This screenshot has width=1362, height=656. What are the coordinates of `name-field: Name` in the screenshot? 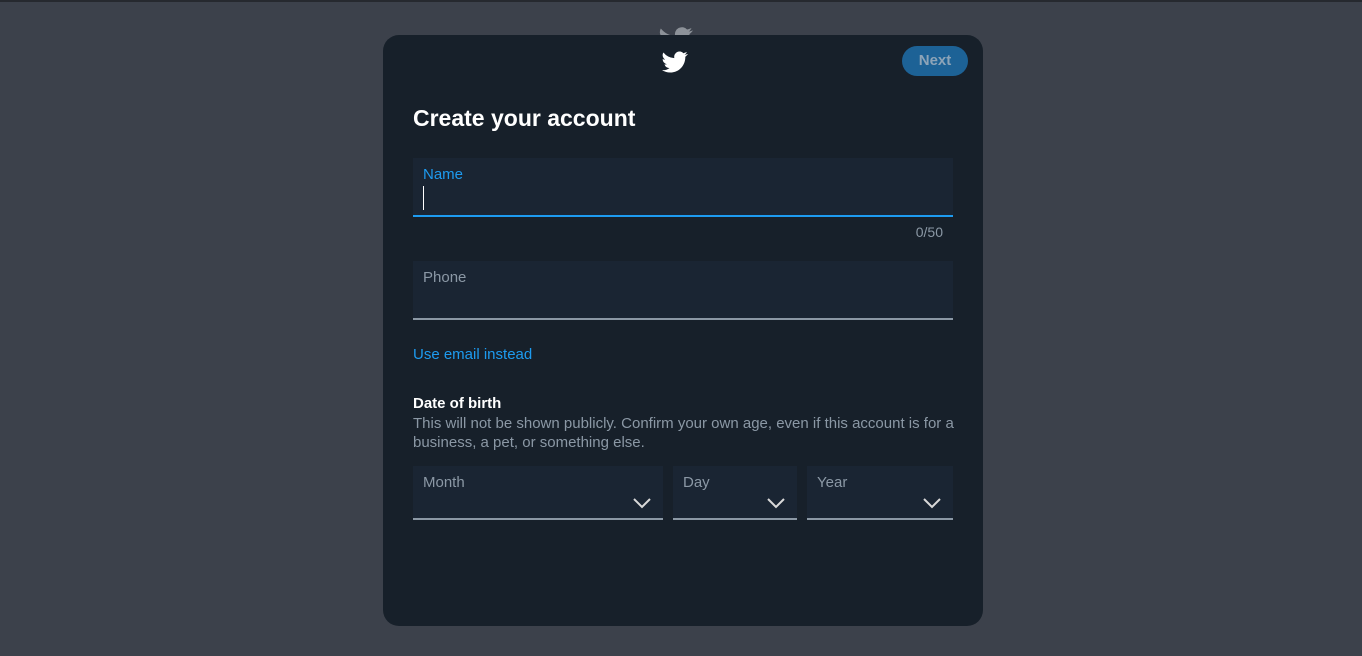 It's located at (683, 187).